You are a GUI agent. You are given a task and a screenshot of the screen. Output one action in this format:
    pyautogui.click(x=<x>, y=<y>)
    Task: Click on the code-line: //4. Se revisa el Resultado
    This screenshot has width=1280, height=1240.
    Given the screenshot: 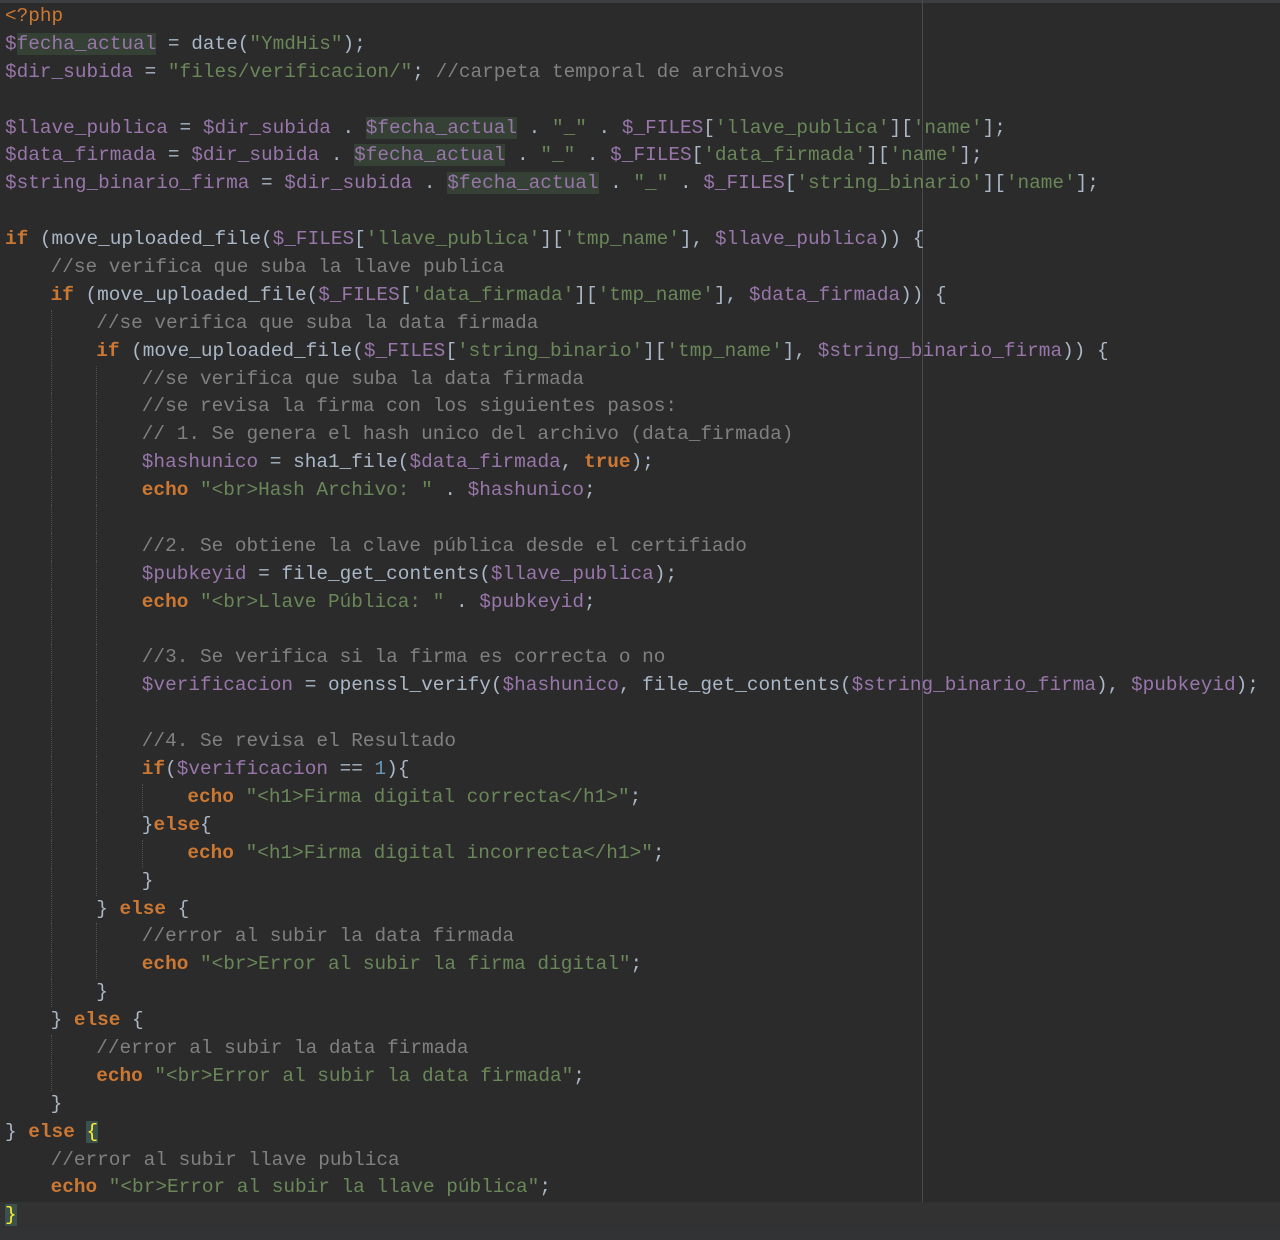 What is the action you would take?
    pyautogui.click(x=640, y=742)
    